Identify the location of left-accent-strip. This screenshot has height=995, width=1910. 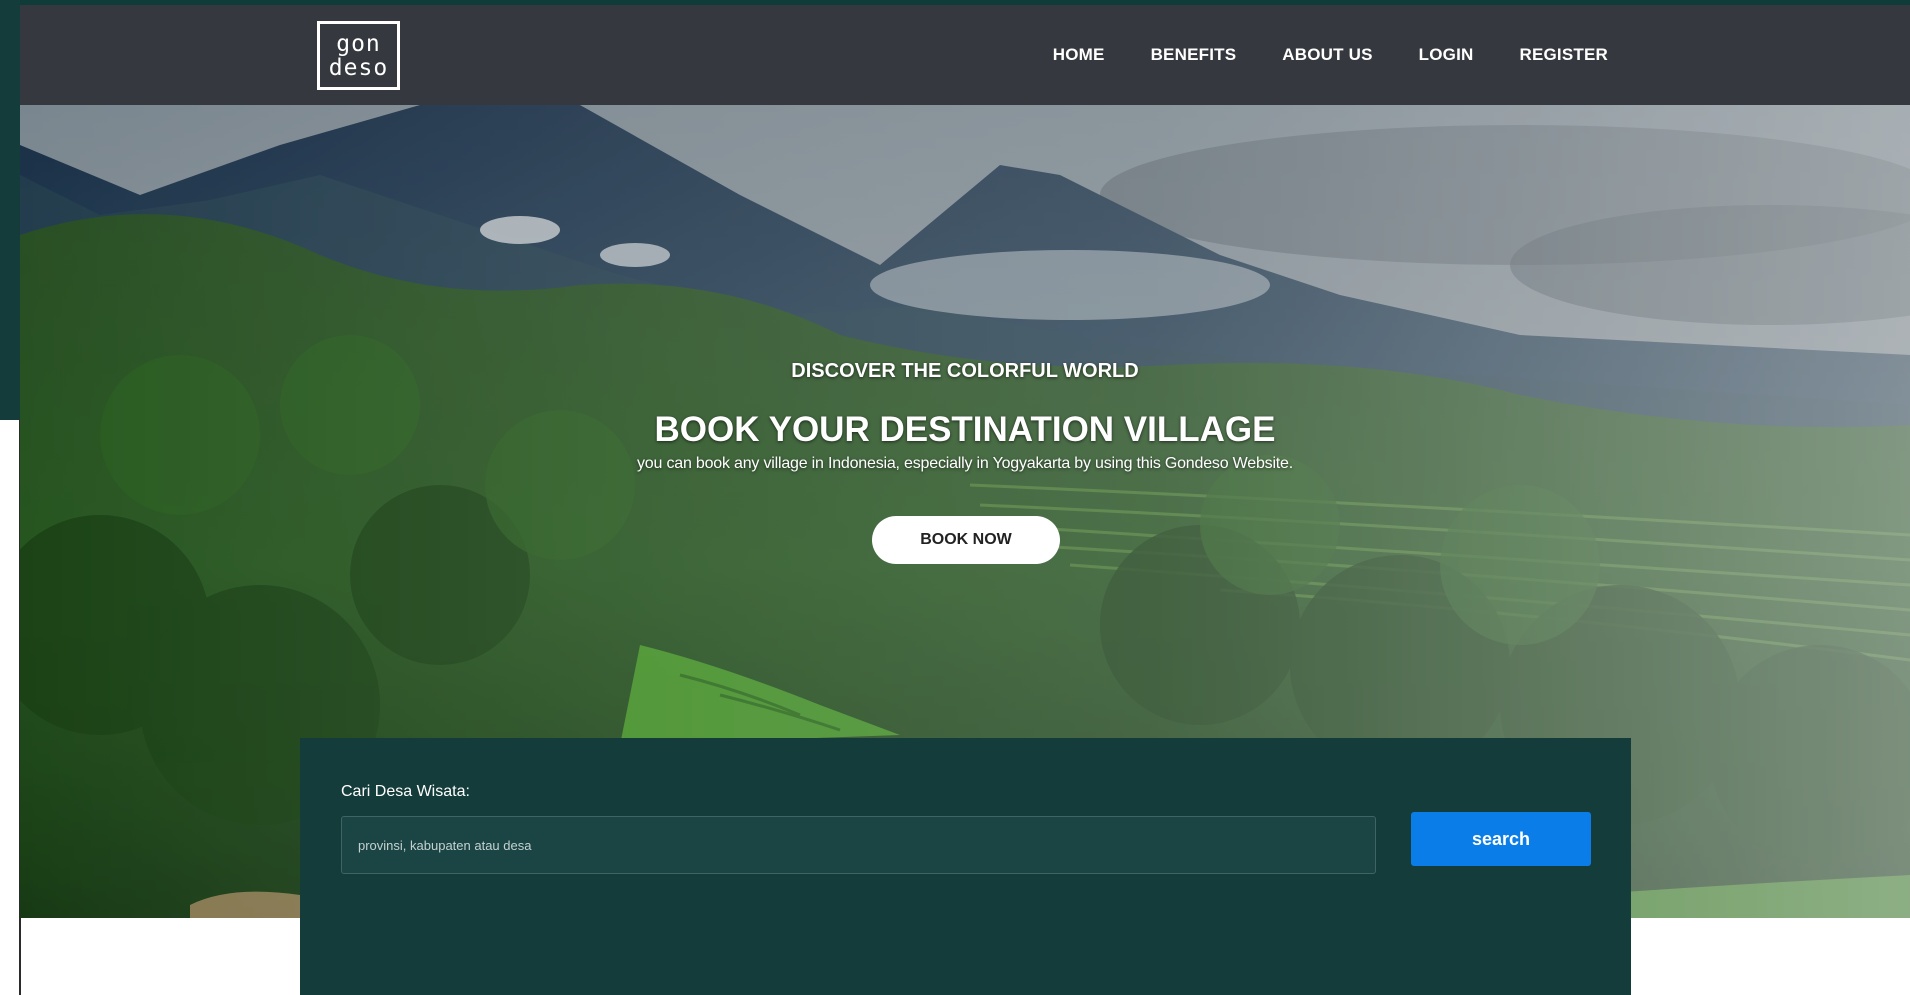
(10, 210).